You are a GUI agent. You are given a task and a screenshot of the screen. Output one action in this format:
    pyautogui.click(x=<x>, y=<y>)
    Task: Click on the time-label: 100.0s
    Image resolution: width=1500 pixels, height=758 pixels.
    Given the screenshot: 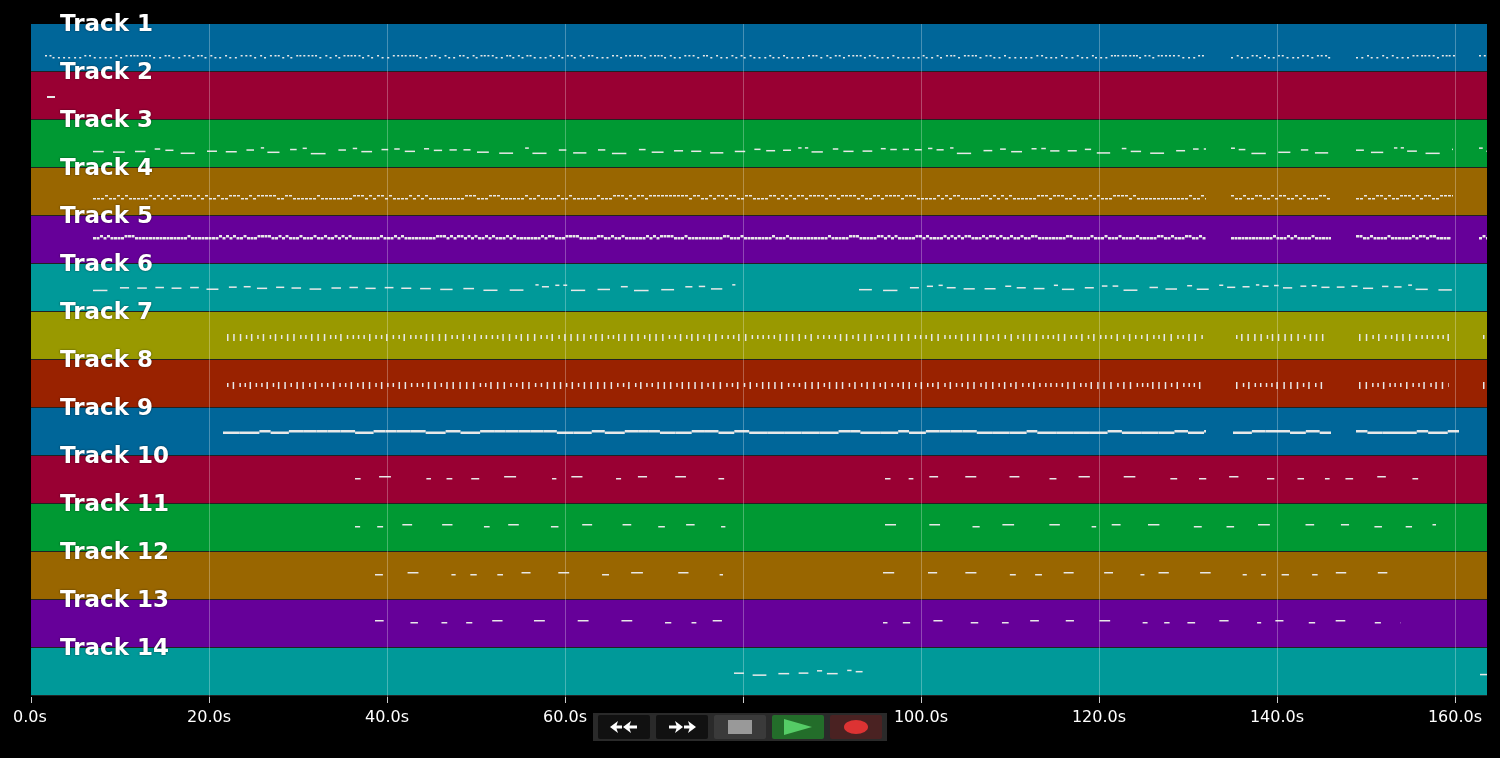 What is the action you would take?
    pyautogui.click(x=921, y=717)
    